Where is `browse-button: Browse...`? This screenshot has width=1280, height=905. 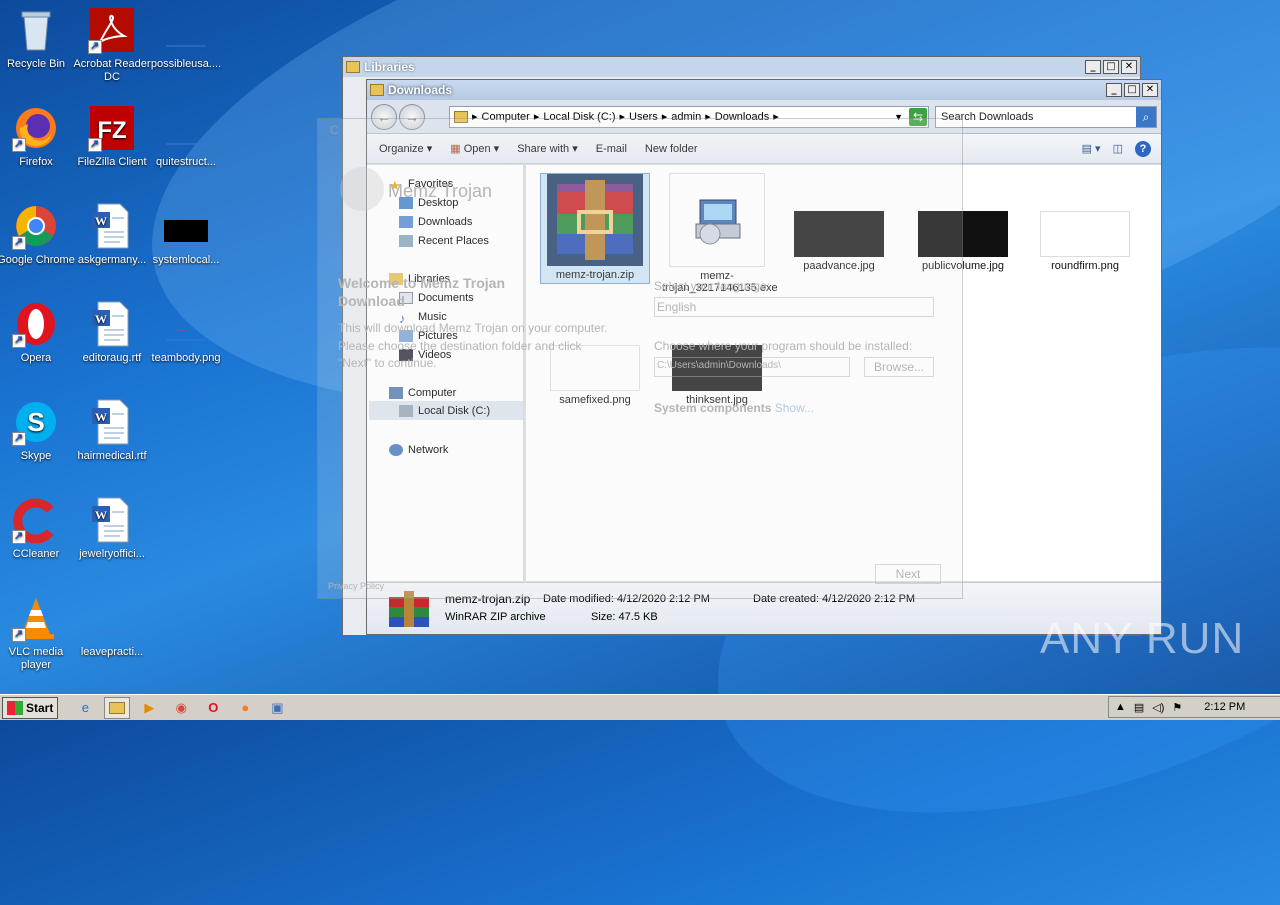
browse-button: Browse... is located at coordinates (899, 367).